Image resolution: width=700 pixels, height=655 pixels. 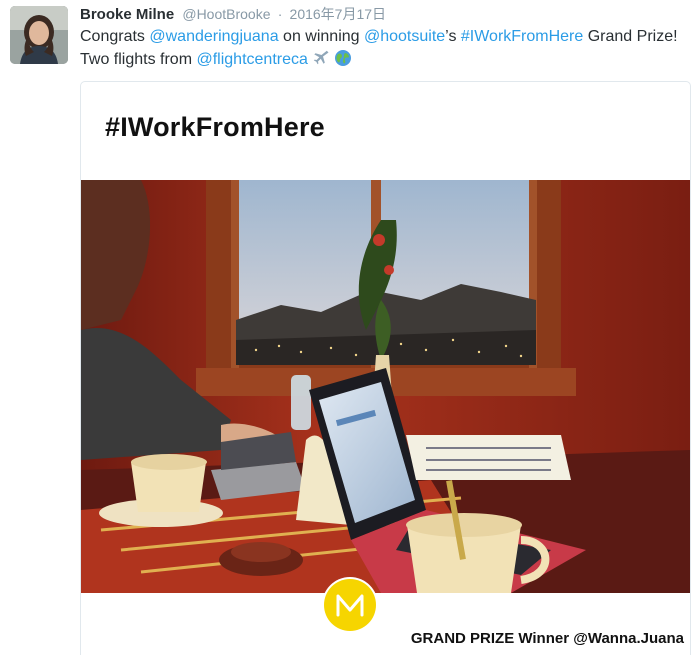 What do you see at coordinates (115, 36) in the screenshot?
I see `tweet-text-segment: Congrats` at bounding box center [115, 36].